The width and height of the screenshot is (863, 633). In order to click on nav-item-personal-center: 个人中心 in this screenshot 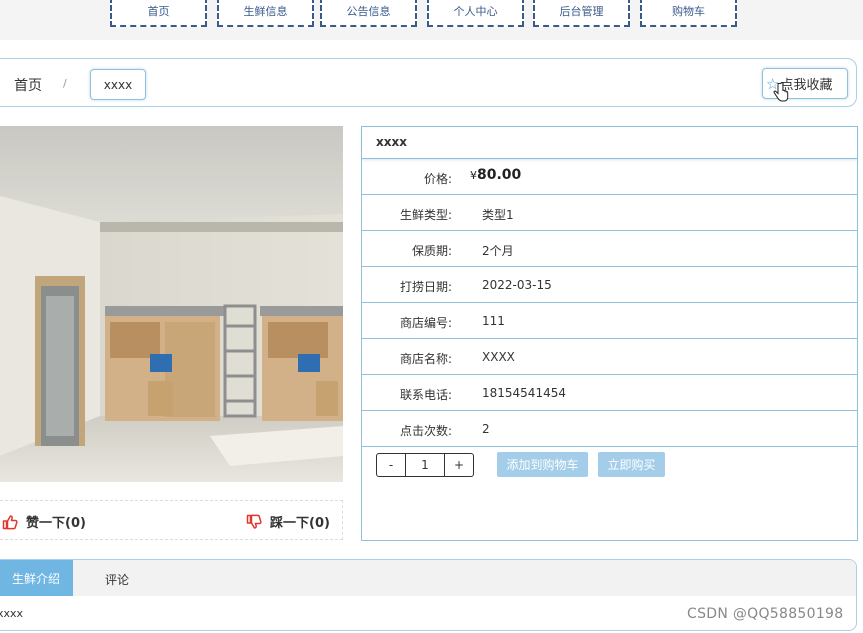, I will do `click(475, 13)`.